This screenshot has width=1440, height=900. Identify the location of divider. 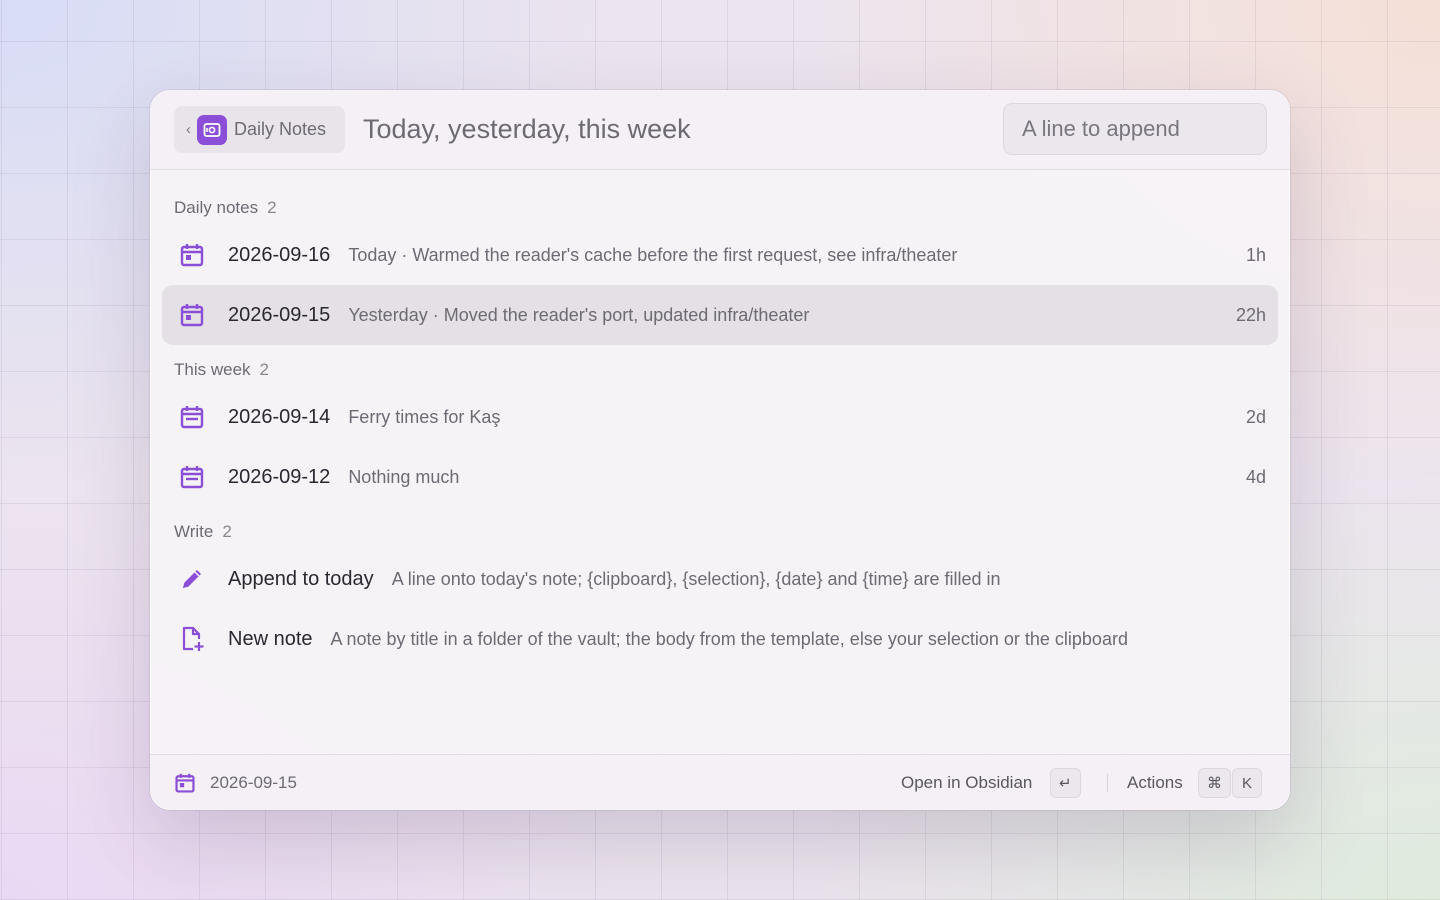
(1107, 783).